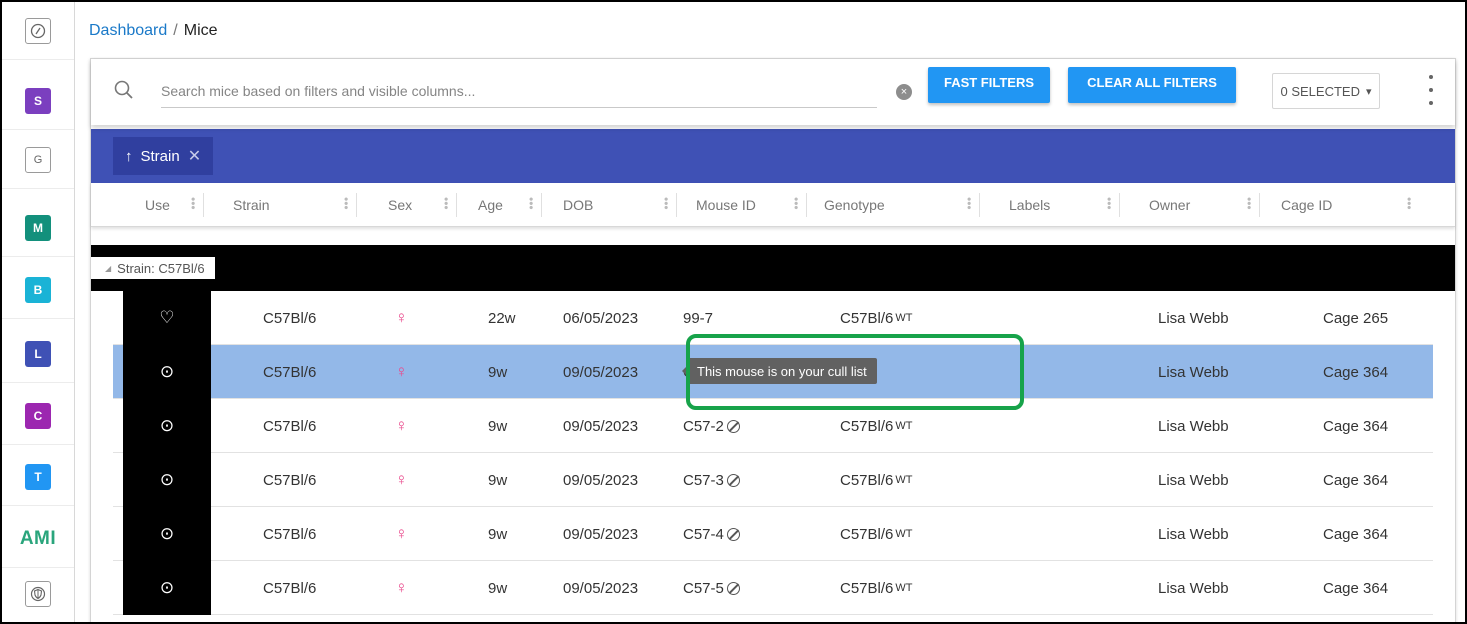 This screenshot has width=1467, height=624. Describe the element at coordinates (600, 318) in the screenshot. I see `cell-dob: 06/05/2023` at that location.